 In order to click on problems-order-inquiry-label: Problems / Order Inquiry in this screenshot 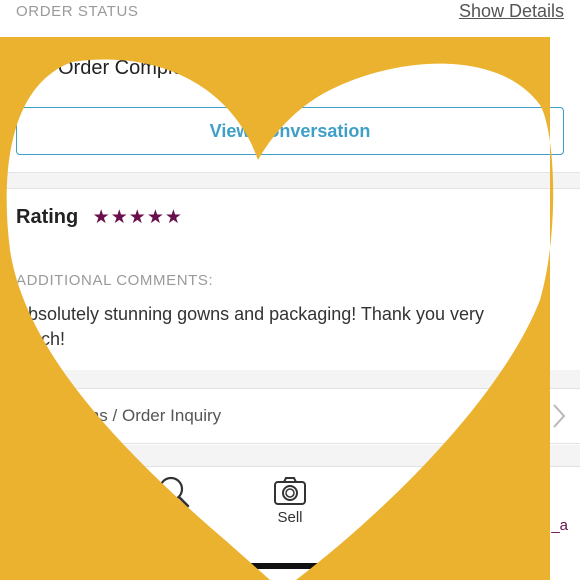, I will do `click(129, 415)`.